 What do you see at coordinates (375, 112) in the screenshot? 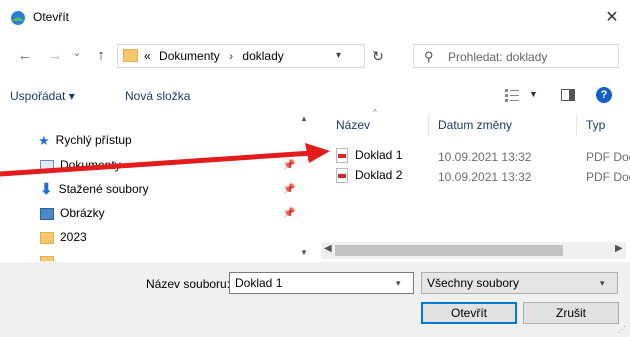
I see `sort-ascending-icon: ^` at bounding box center [375, 112].